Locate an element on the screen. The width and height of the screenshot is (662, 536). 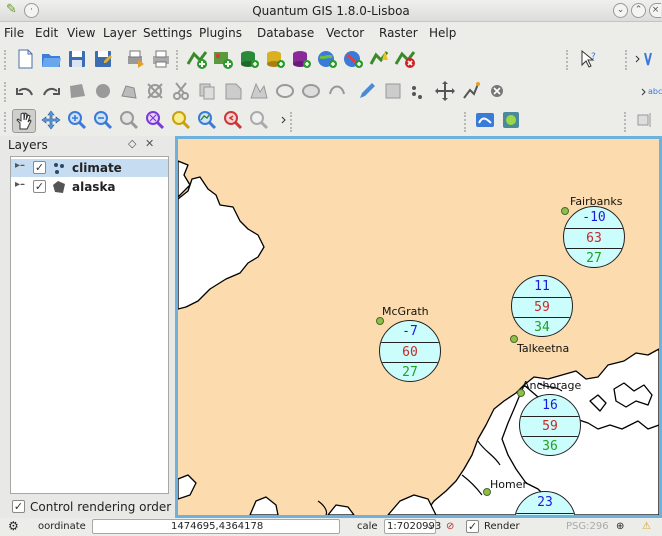
stop-render-icon: ⊘ is located at coordinates (450, 526).